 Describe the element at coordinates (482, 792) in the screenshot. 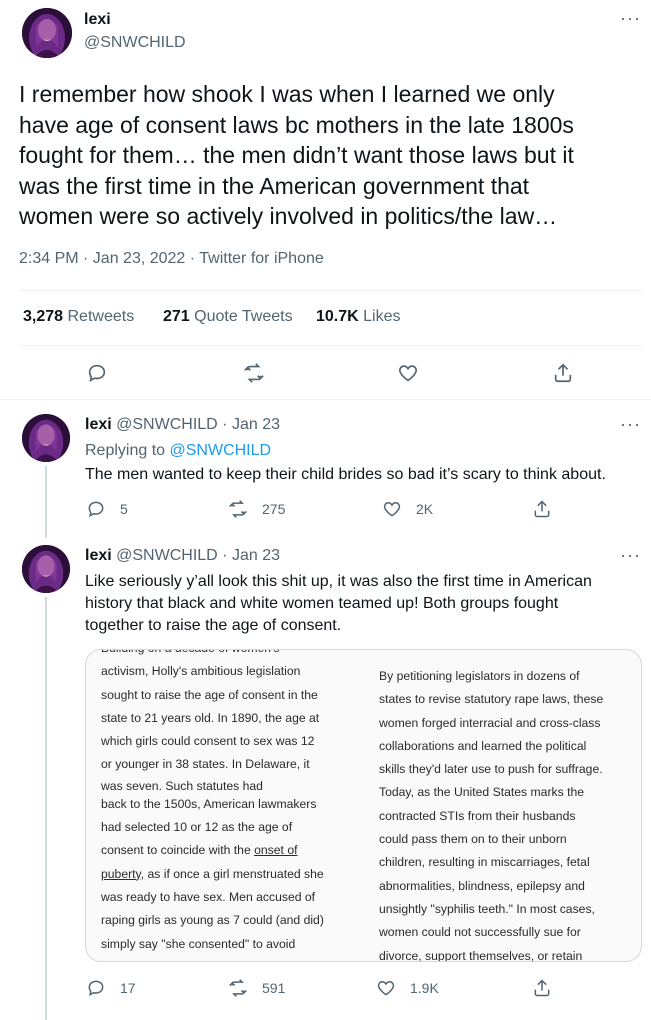

I see `image-text-line: Today, as the United States marks the` at that location.